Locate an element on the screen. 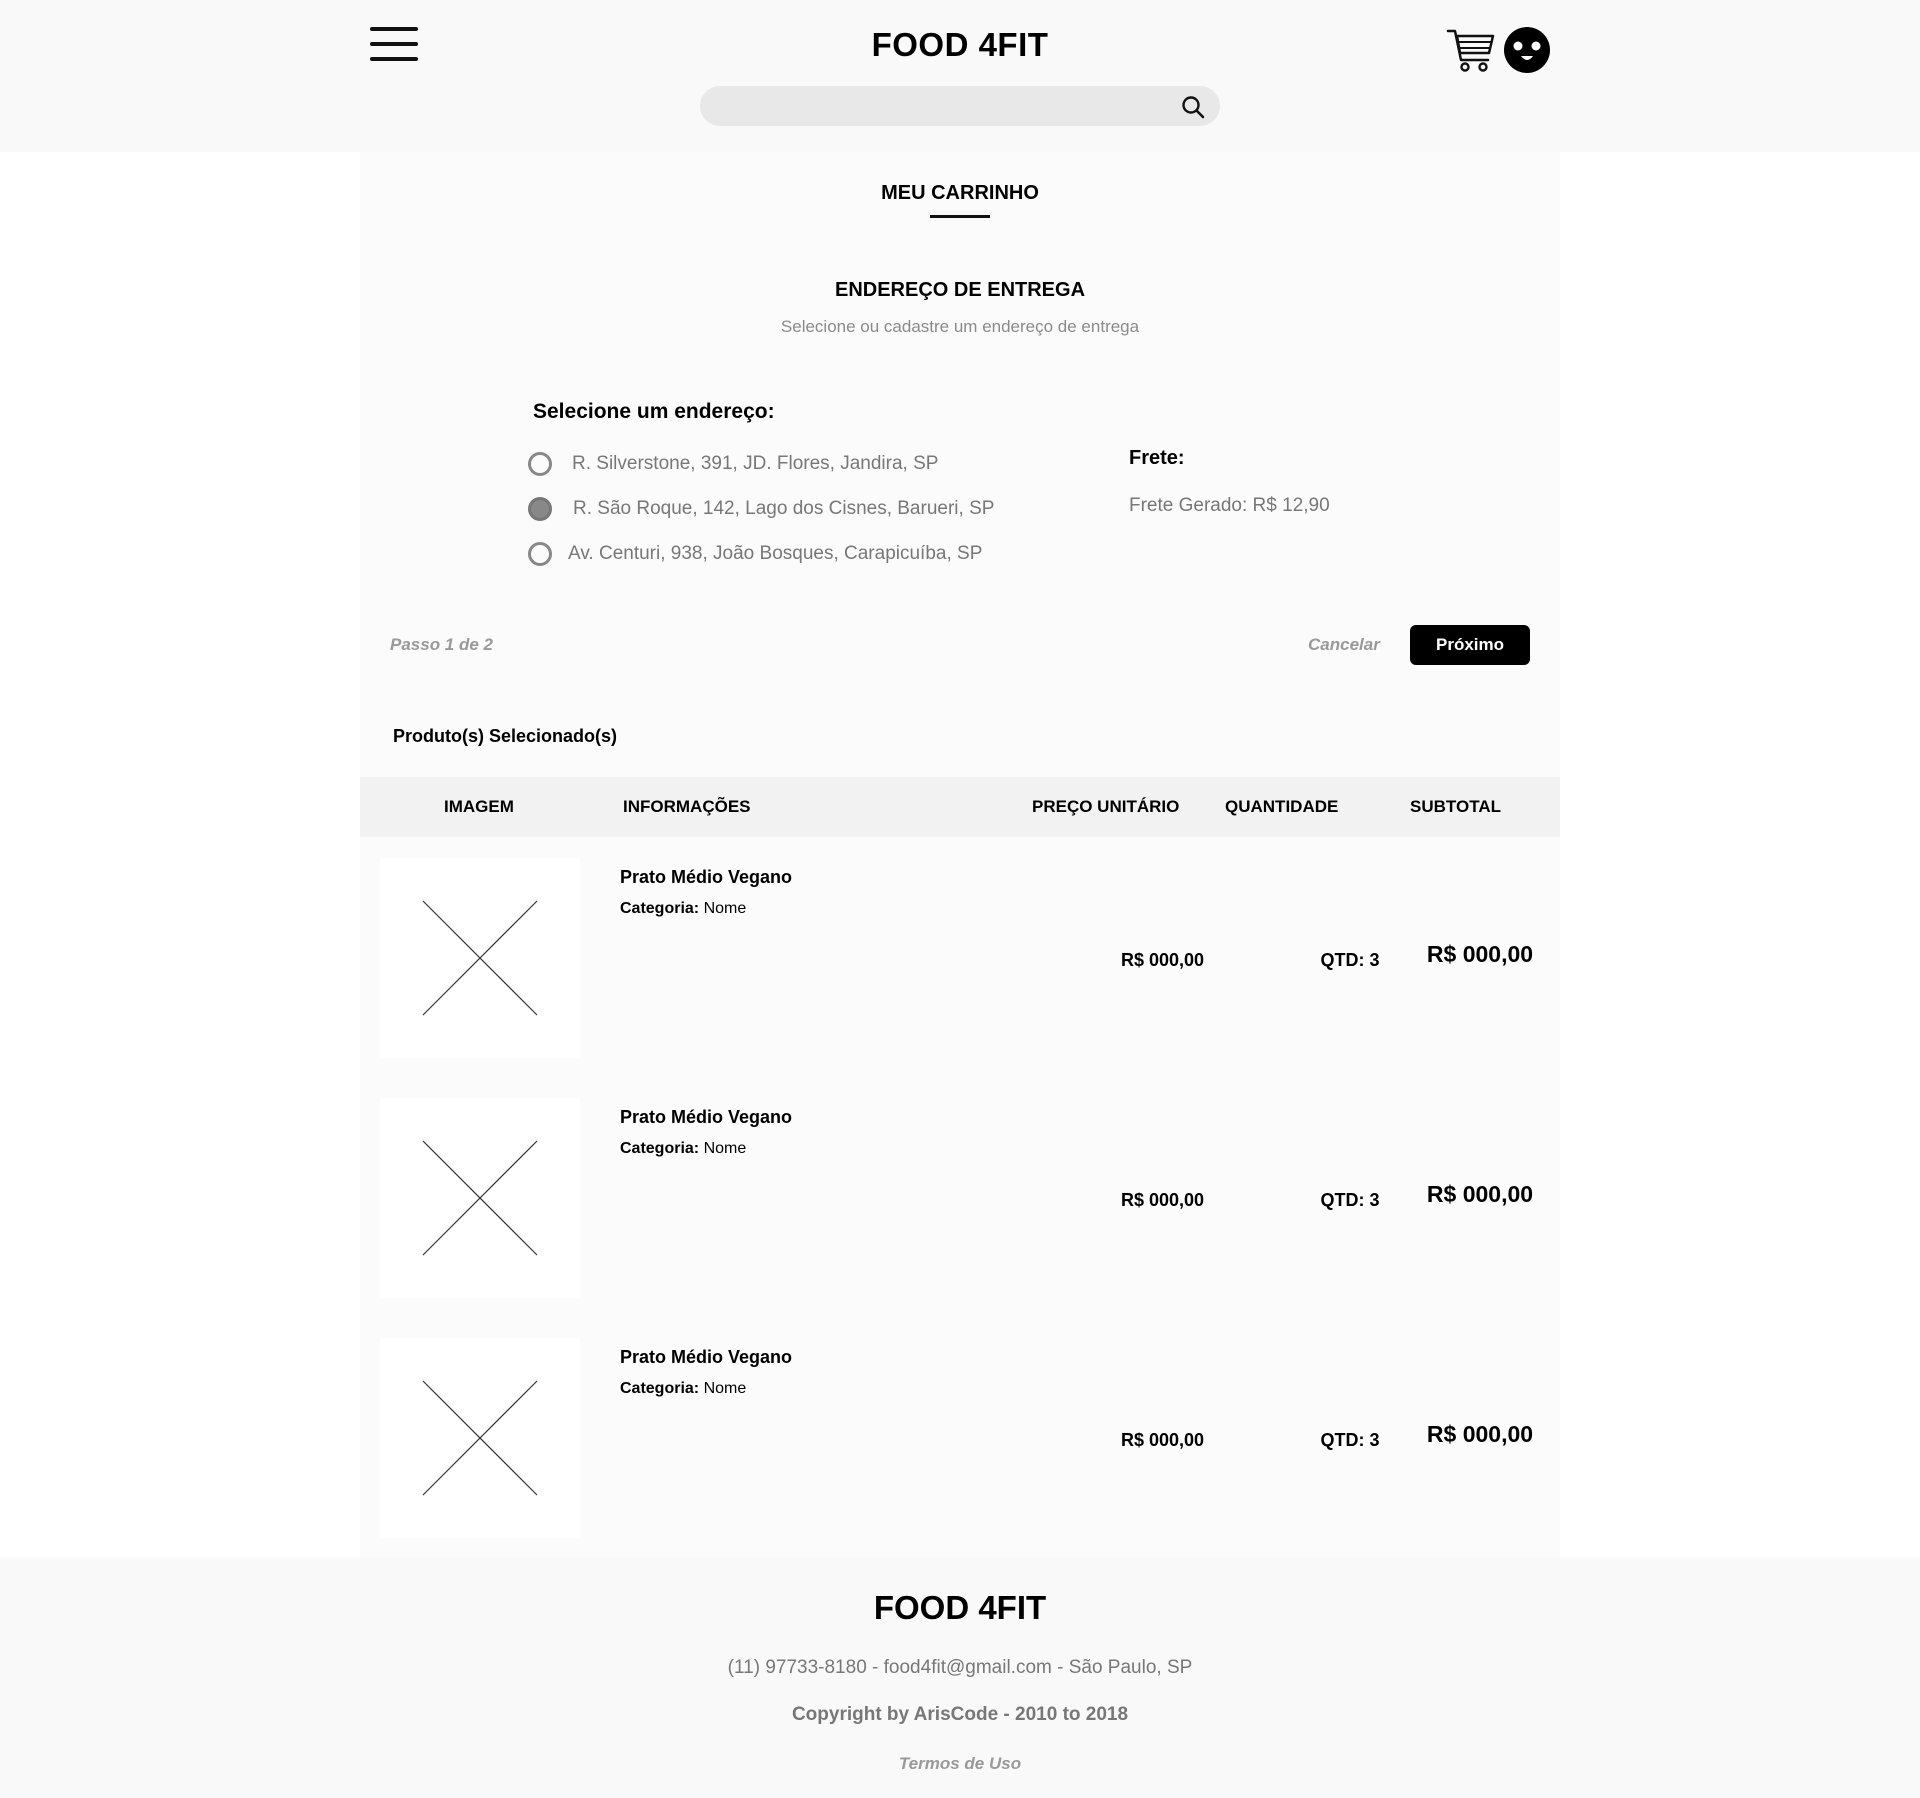 The height and width of the screenshot is (1798, 1920). frete-label: Frete: is located at coordinates (1157, 458).